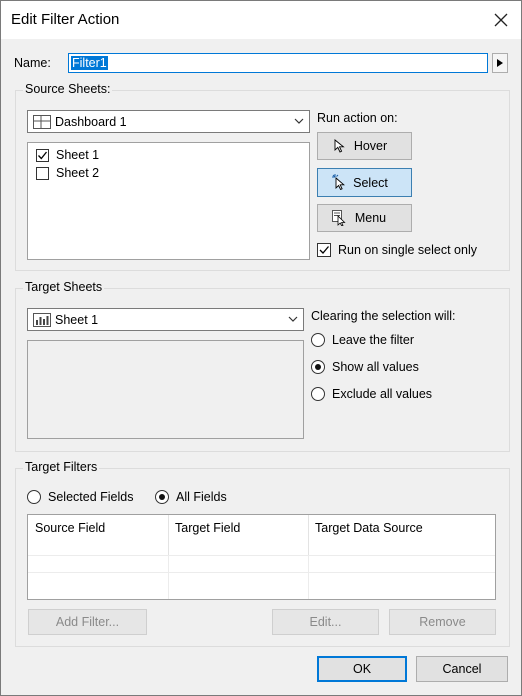  I want to click on dashboard-dropdown-value: Dashboard 1, so click(91, 121).